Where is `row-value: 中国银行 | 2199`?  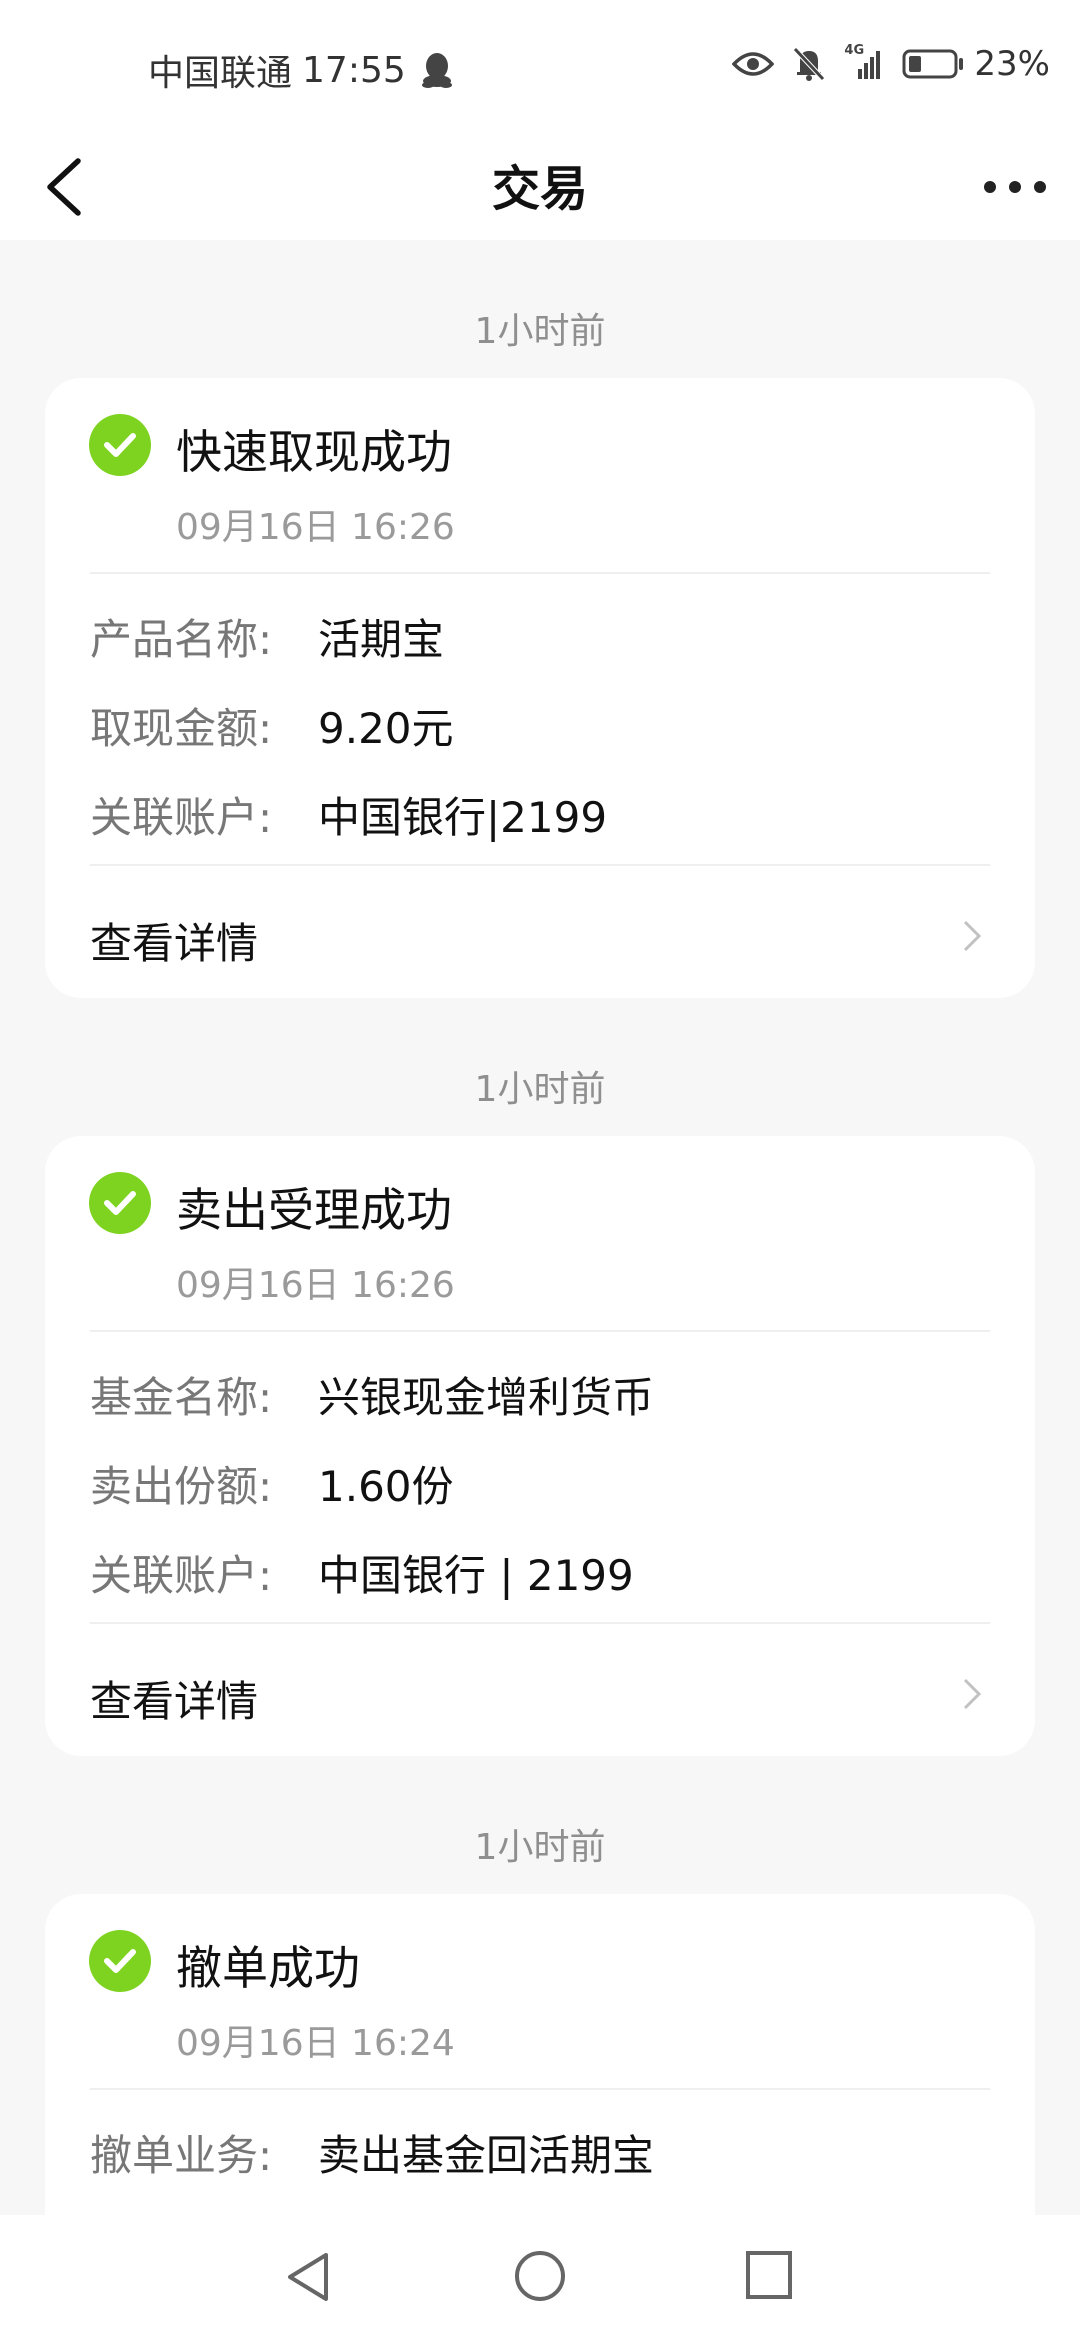
row-value: 中国银行 | 2199 is located at coordinates (476, 1575).